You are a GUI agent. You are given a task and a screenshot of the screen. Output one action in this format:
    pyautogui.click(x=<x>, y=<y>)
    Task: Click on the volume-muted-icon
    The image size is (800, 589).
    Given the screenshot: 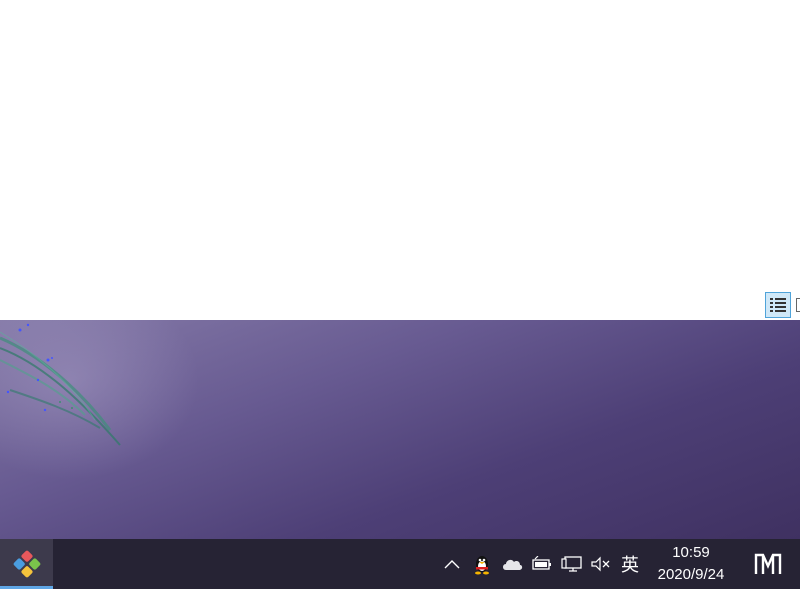 What is the action you would take?
    pyautogui.click(x=600, y=564)
    